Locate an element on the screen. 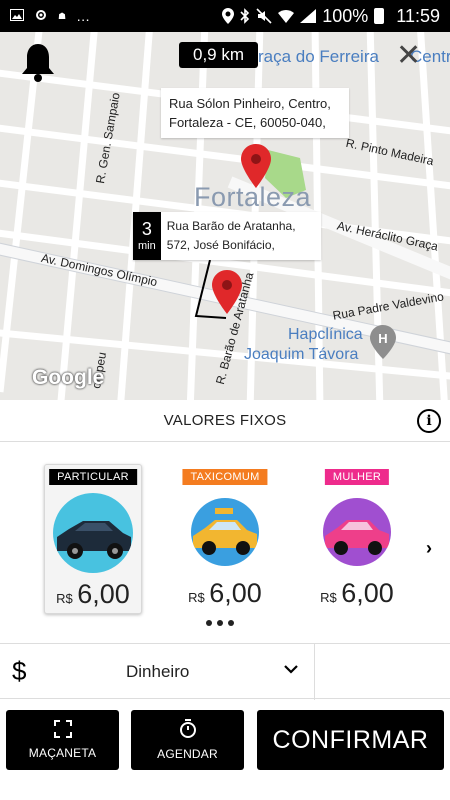 This screenshot has height=800, width=450. agendar-button: AGENDAR is located at coordinates (187, 740).